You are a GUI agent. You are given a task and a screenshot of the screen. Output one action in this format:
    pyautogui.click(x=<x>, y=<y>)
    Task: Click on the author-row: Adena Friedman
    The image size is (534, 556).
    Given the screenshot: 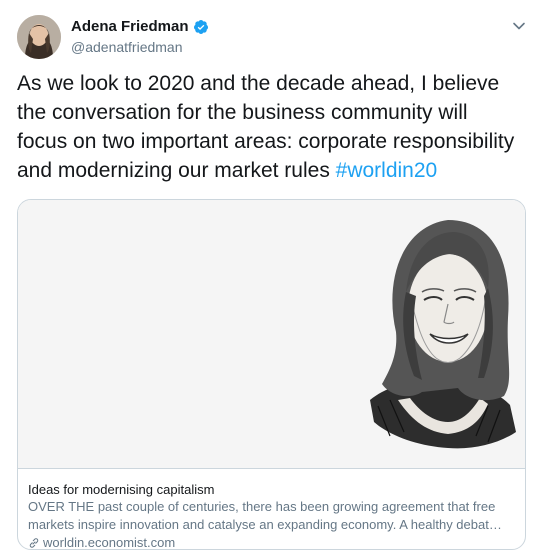 What is the action you would take?
    pyautogui.click(x=140, y=26)
    